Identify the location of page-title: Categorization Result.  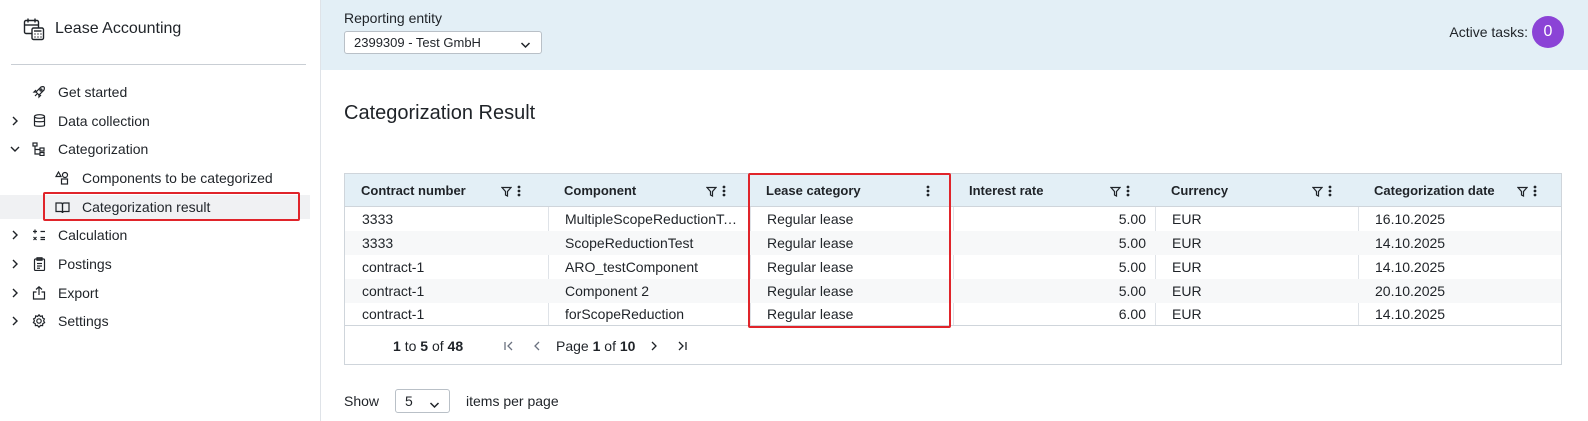
(440, 113).